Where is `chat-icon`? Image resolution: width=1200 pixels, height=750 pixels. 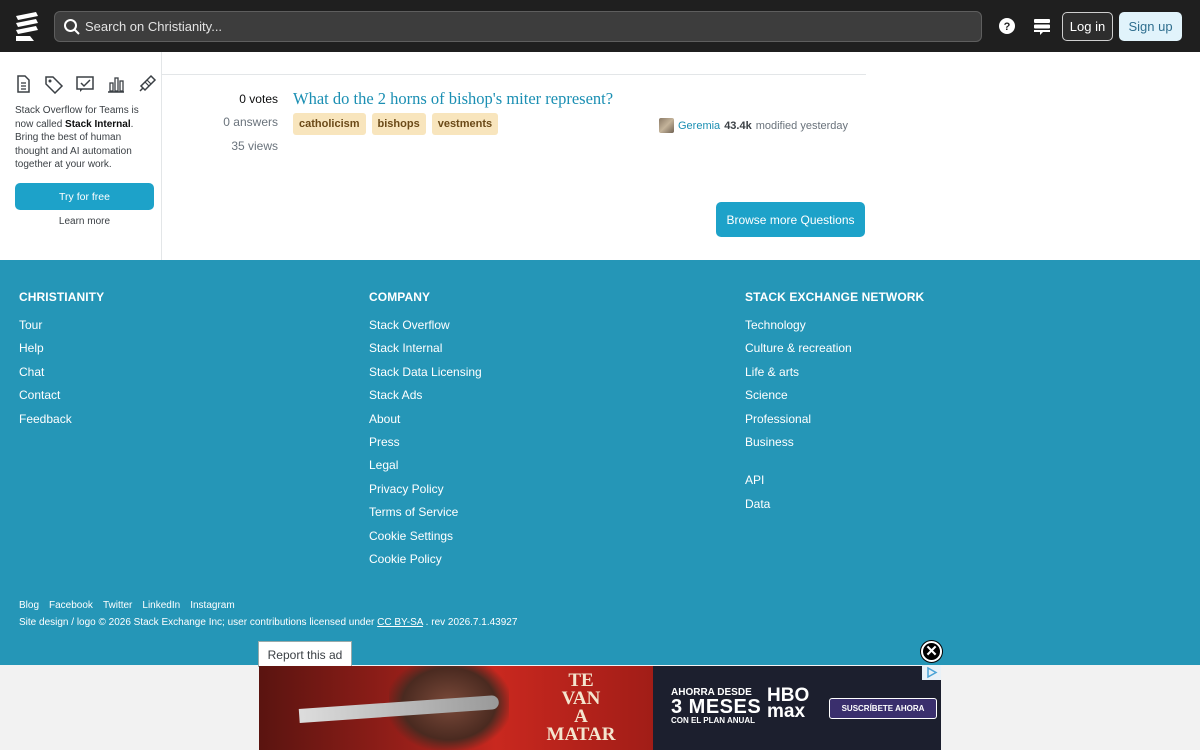
chat-icon is located at coordinates (85, 84).